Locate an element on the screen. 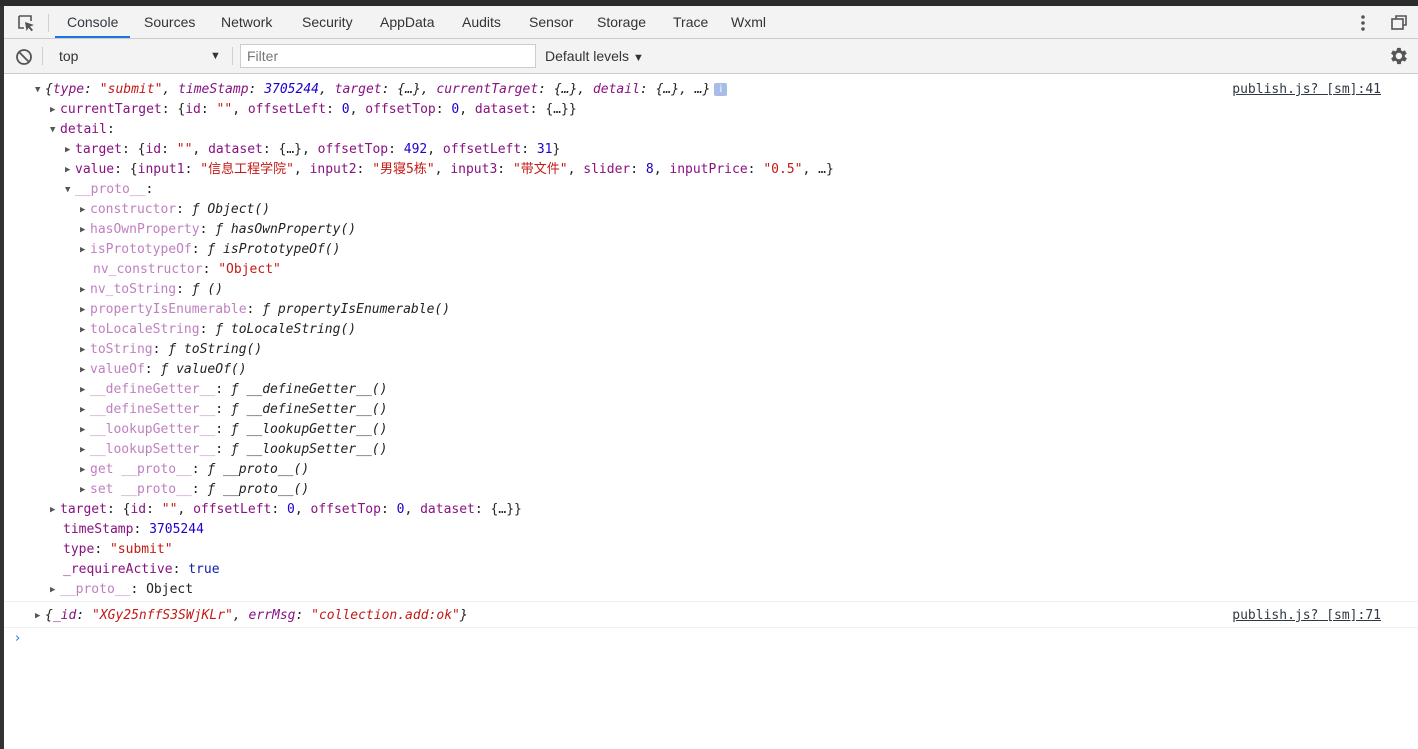 The height and width of the screenshot is (749, 1418). tab-sensor: Sensor is located at coordinates (551, 22).